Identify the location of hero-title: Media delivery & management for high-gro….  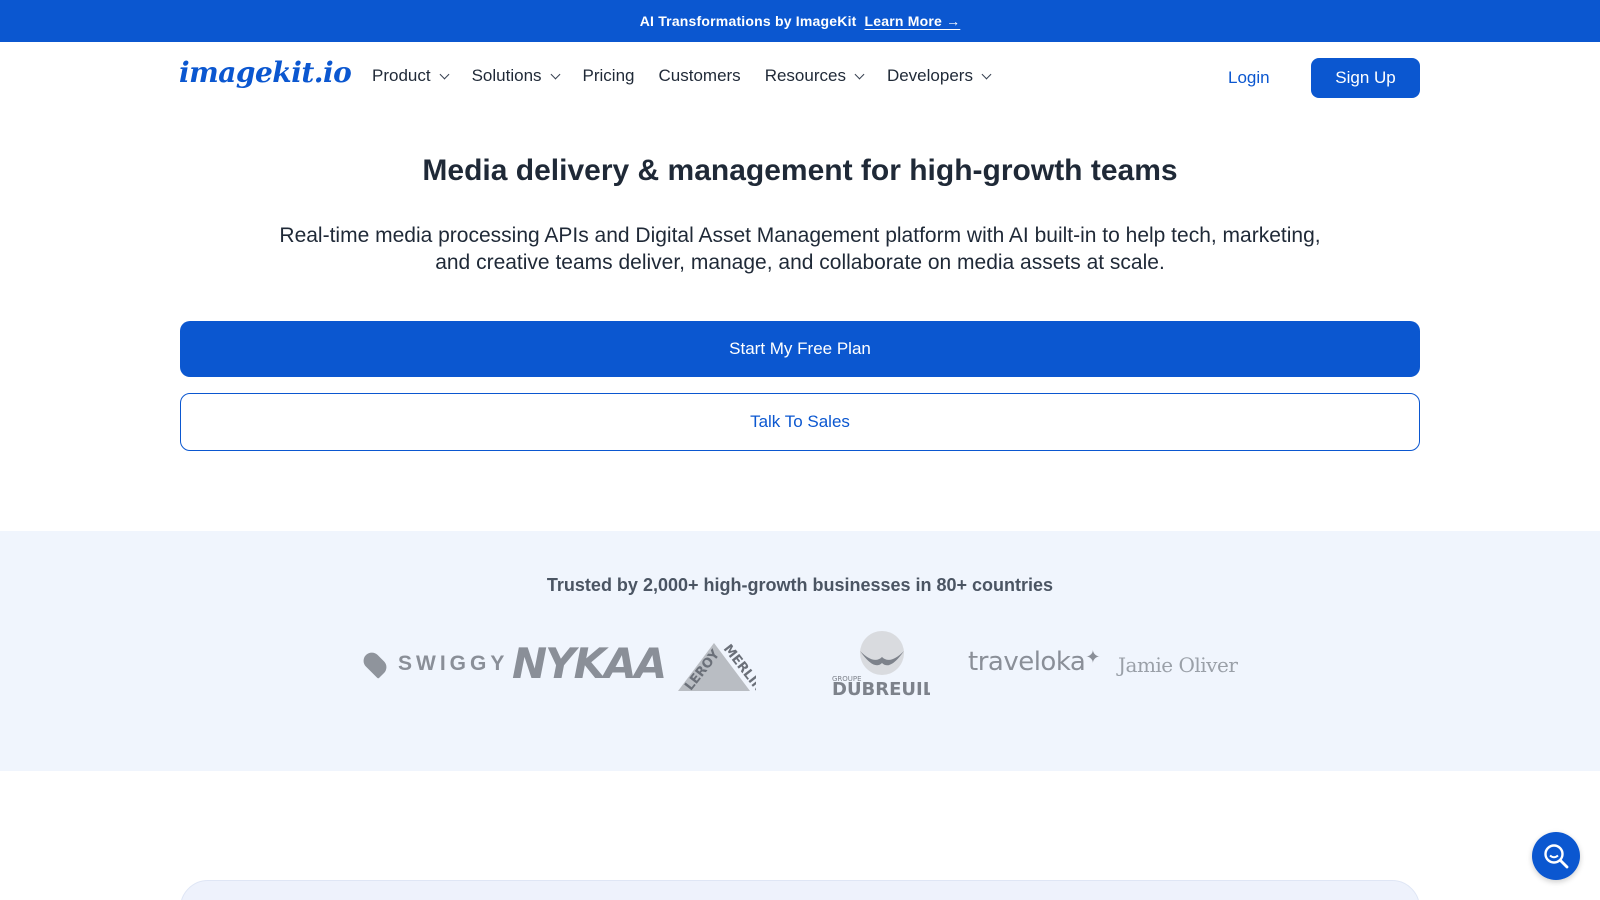
(800, 171).